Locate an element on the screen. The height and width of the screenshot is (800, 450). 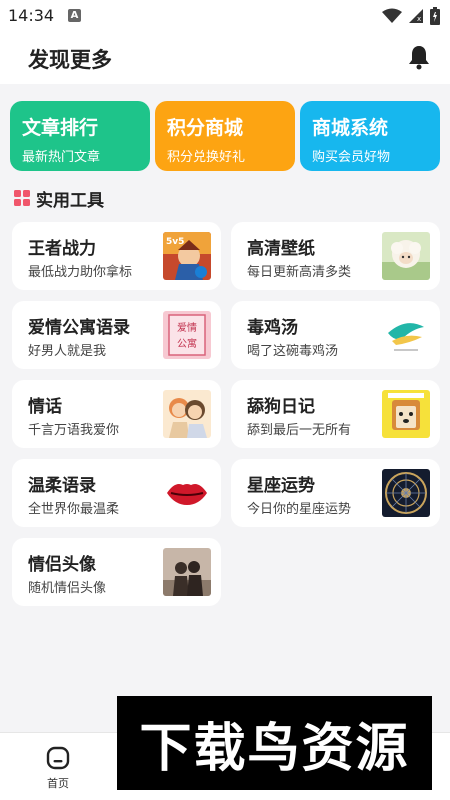
tool-card-gentle-words: 温柔语录 全世界你最温柔 is located at coordinates (116, 493).